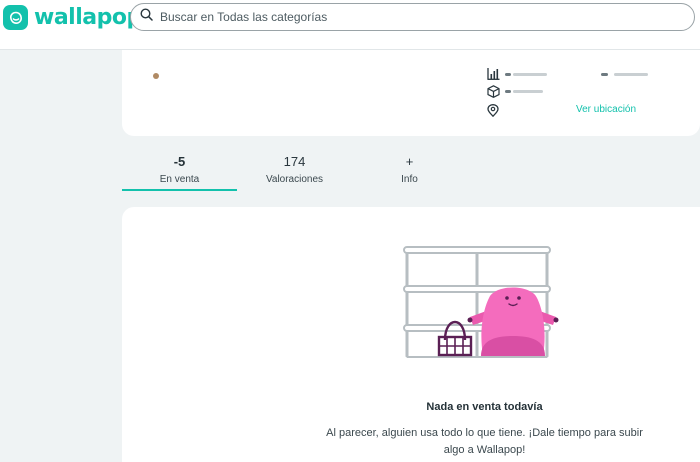  Describe the element at coordinates (409, 161) in the screenshot. I see `tab-count: +` at that location.